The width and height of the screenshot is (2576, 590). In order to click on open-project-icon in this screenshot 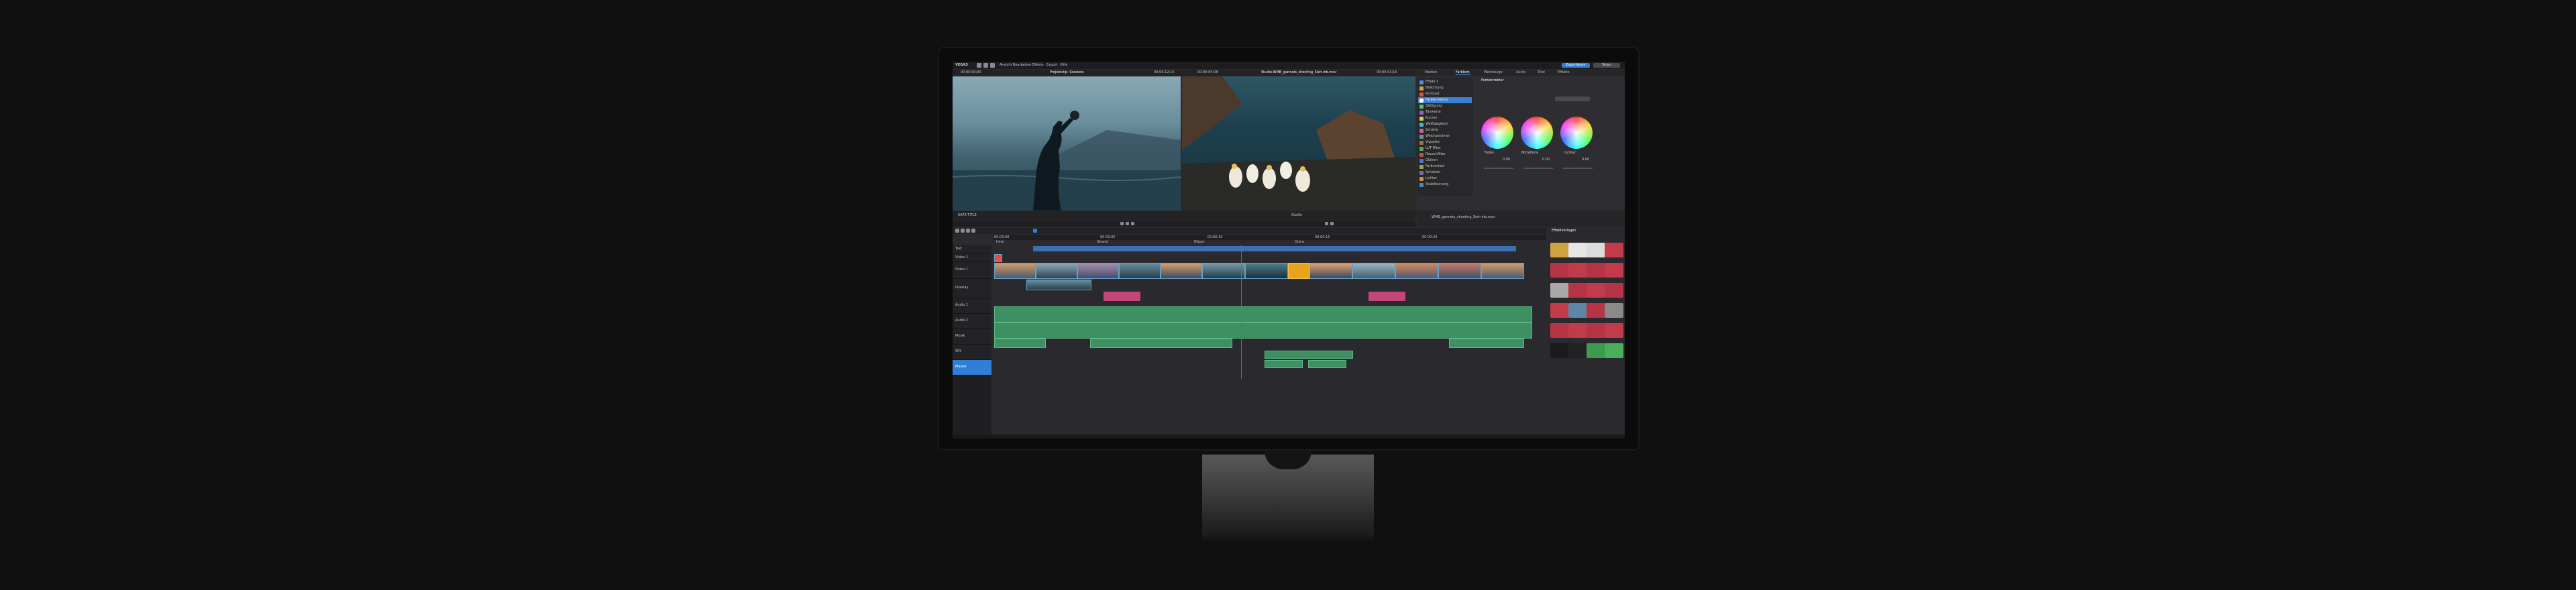, I will do `click(985, 65)`.